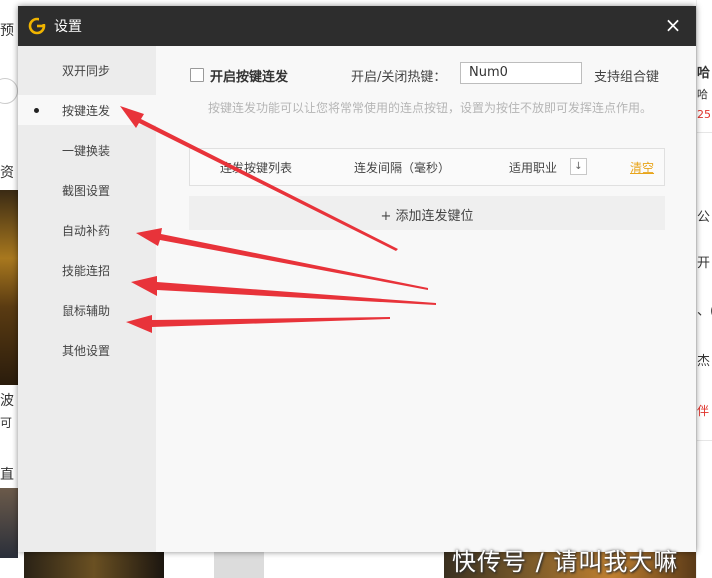 This screenshot has height=578, width=712. What do you see at coordinates (533, 168) in the screenshot?
I see `column-profession: 适用职业` at bounding box center [533, 168].